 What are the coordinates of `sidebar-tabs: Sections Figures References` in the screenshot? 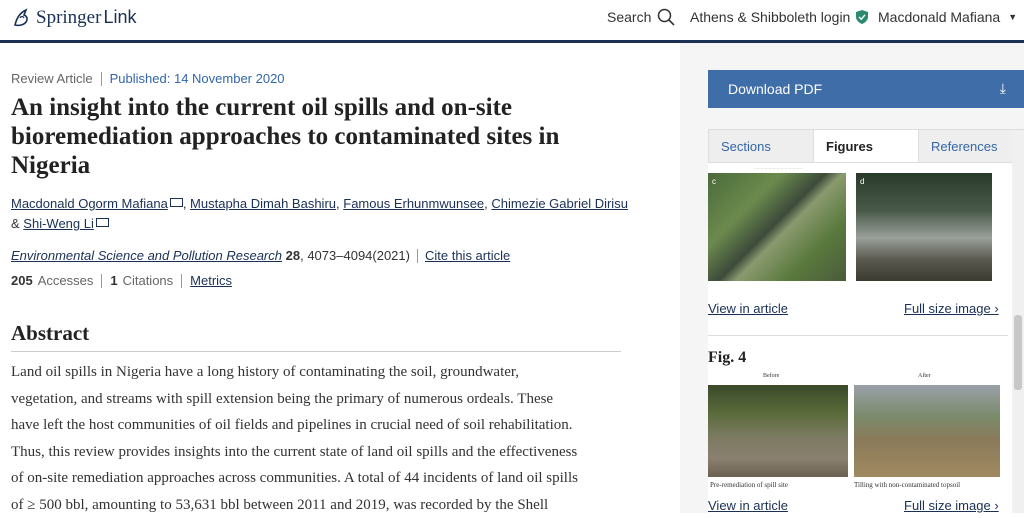 It's located at (866, 146).